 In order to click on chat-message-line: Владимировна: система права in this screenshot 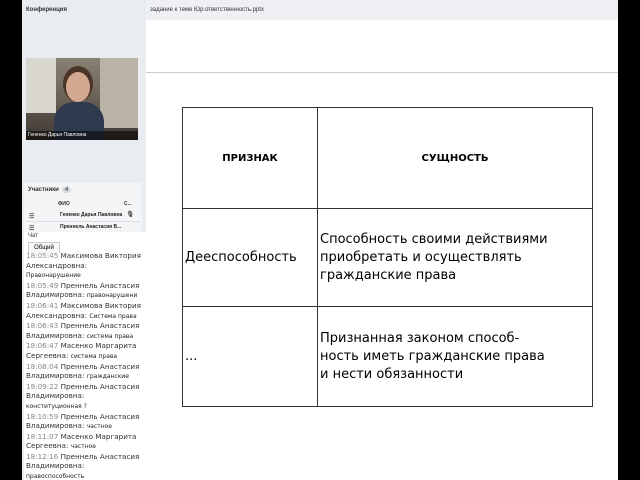, I will do `click(86, 336)`.